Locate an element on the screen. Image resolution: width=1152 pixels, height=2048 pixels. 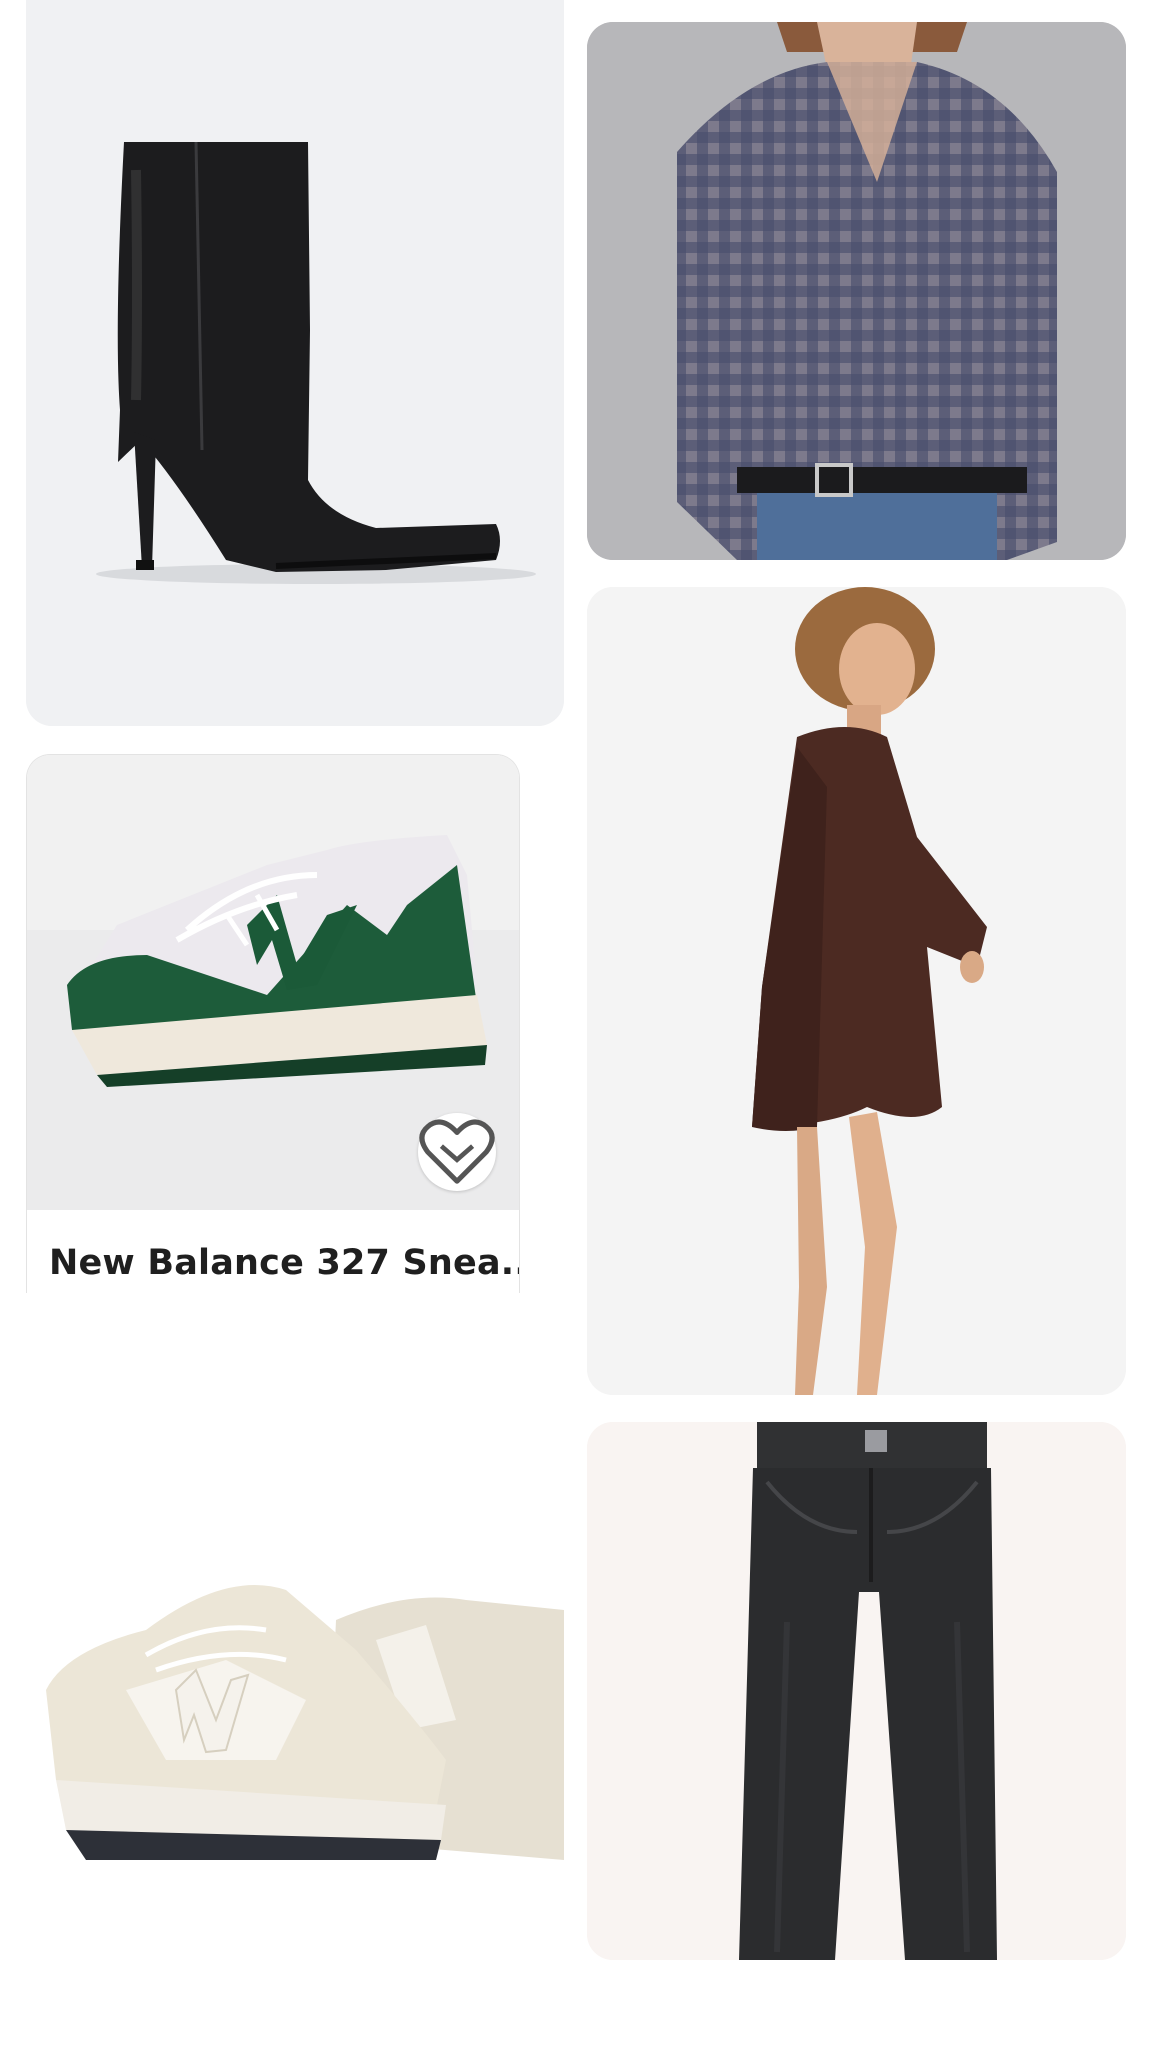
save-button is located at coordinates (457, 1152).